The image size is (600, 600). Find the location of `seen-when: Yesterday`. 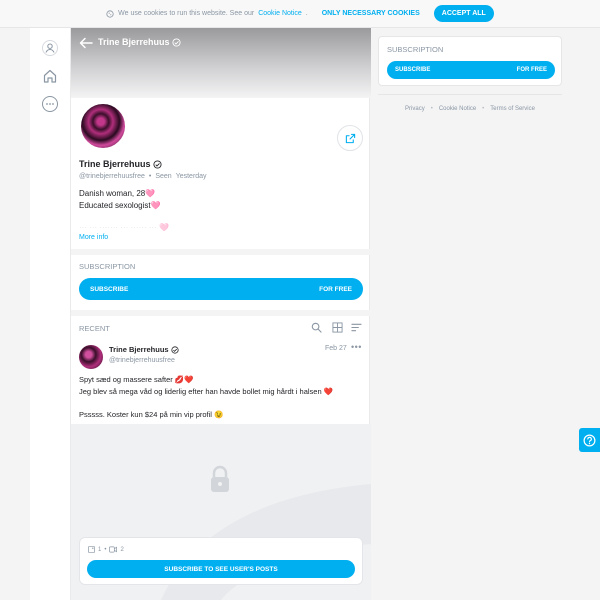

seen-when: Yesterday is located at coordinates (191, 176).